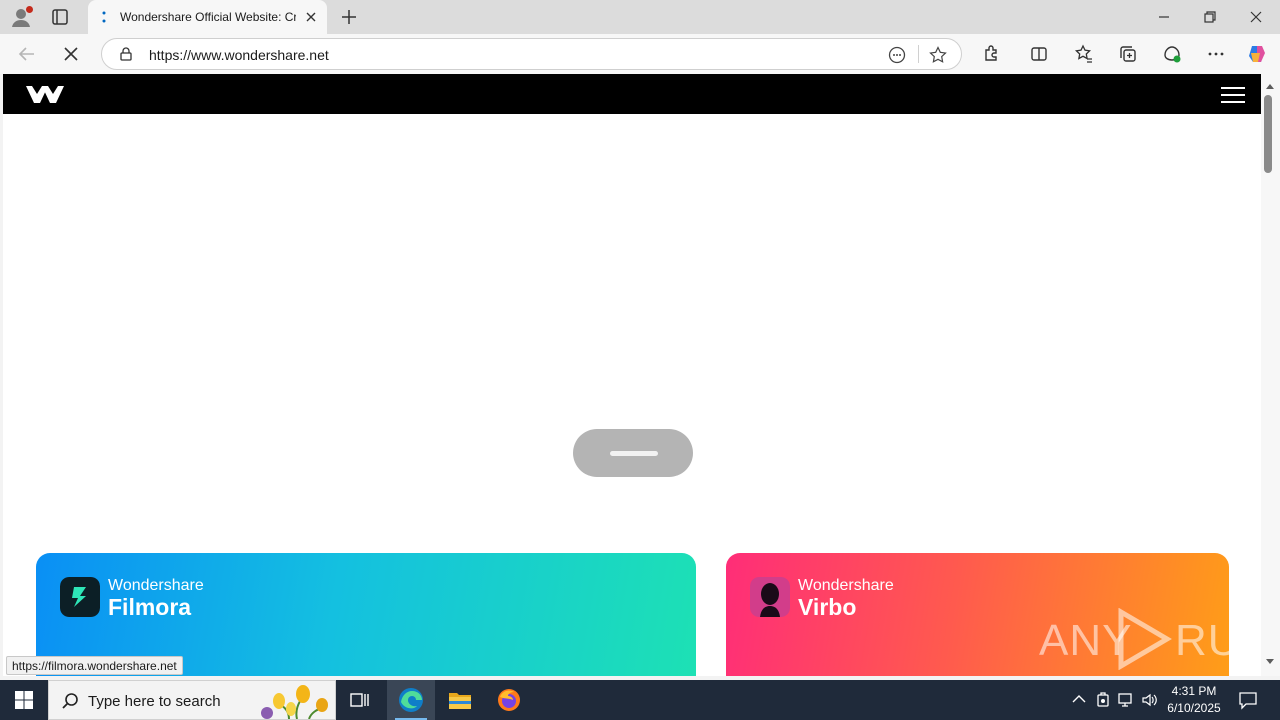 This screenshot has width=1280, height=720. What do you see at coordinates (294, 702) in the screenshot?
I see `search-highlight-image` at bounding box center [294, 702].